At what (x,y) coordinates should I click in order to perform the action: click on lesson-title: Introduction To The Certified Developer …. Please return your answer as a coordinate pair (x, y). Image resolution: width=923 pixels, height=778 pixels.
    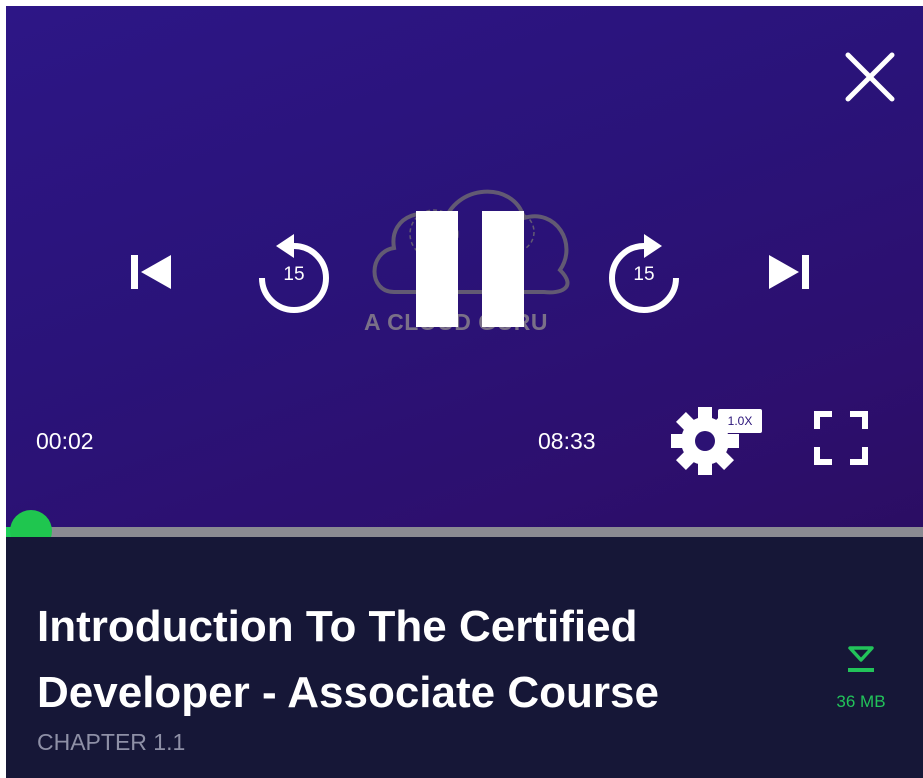
    Looking at the image, I should click on (348, 659).